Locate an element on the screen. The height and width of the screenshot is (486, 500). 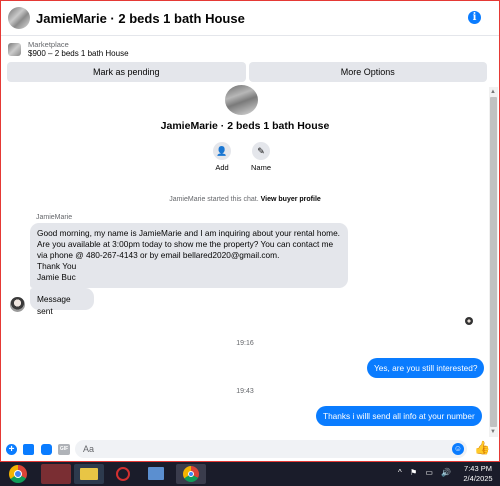
incoming-message: Message sent is located at coordinates (62, 302).